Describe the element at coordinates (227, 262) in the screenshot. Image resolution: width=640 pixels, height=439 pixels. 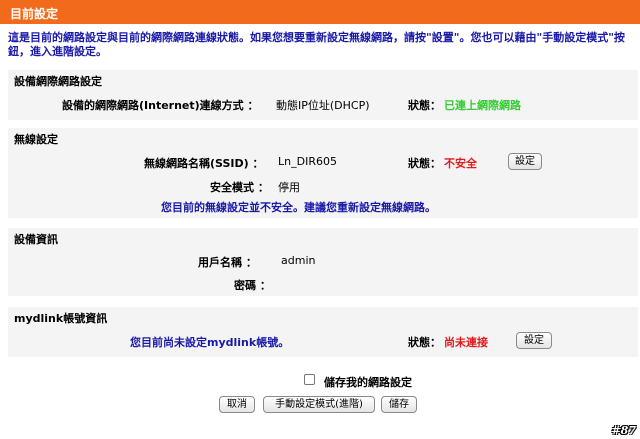
I see `username-label: 用戶名稱 ：` at that location.